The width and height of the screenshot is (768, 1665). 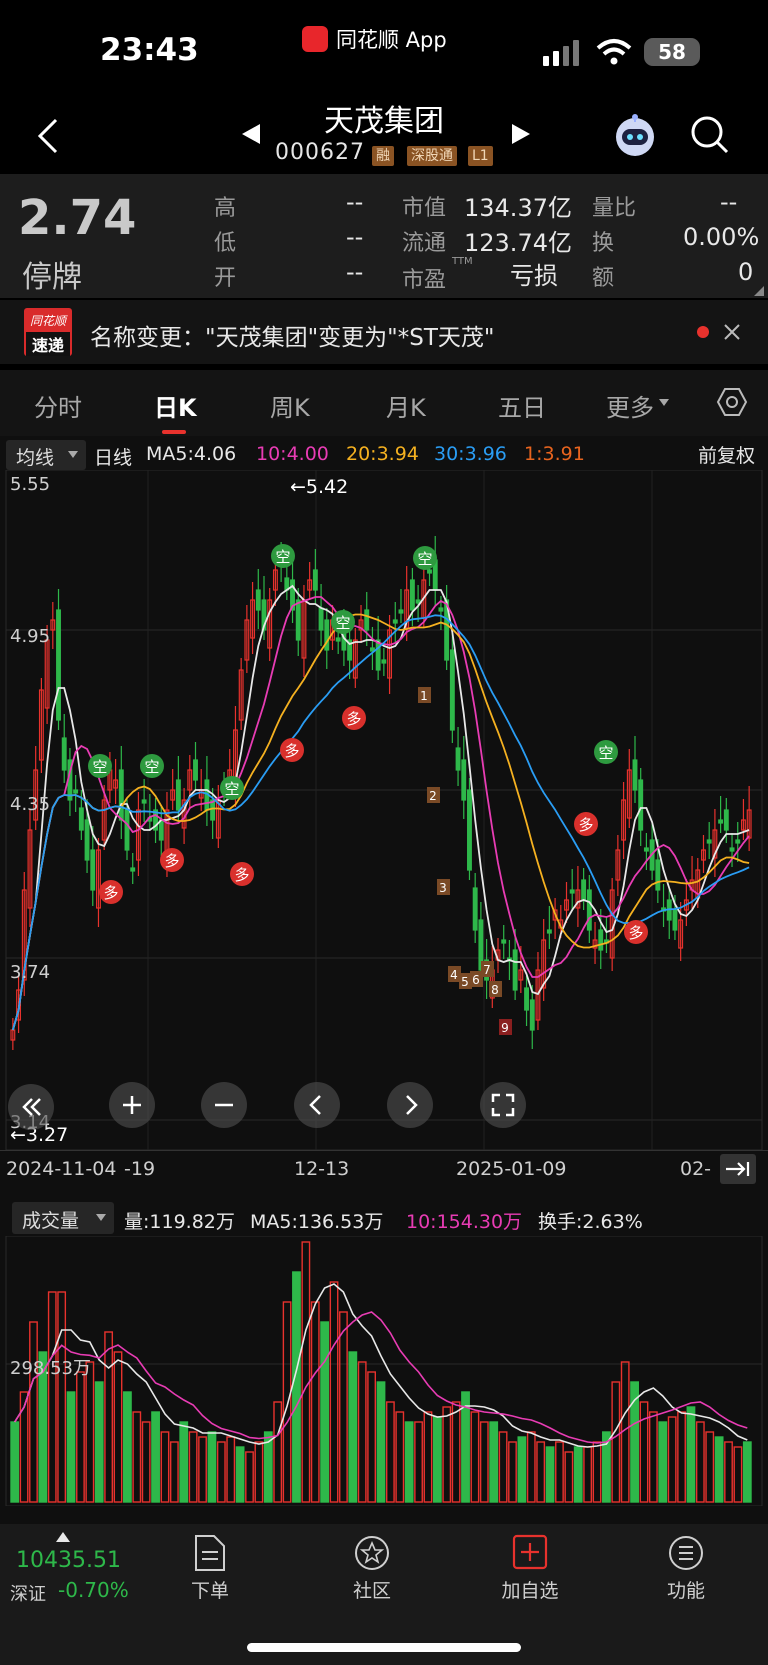 I want to click on zoom-out-button, so click(x=224, y=1105).